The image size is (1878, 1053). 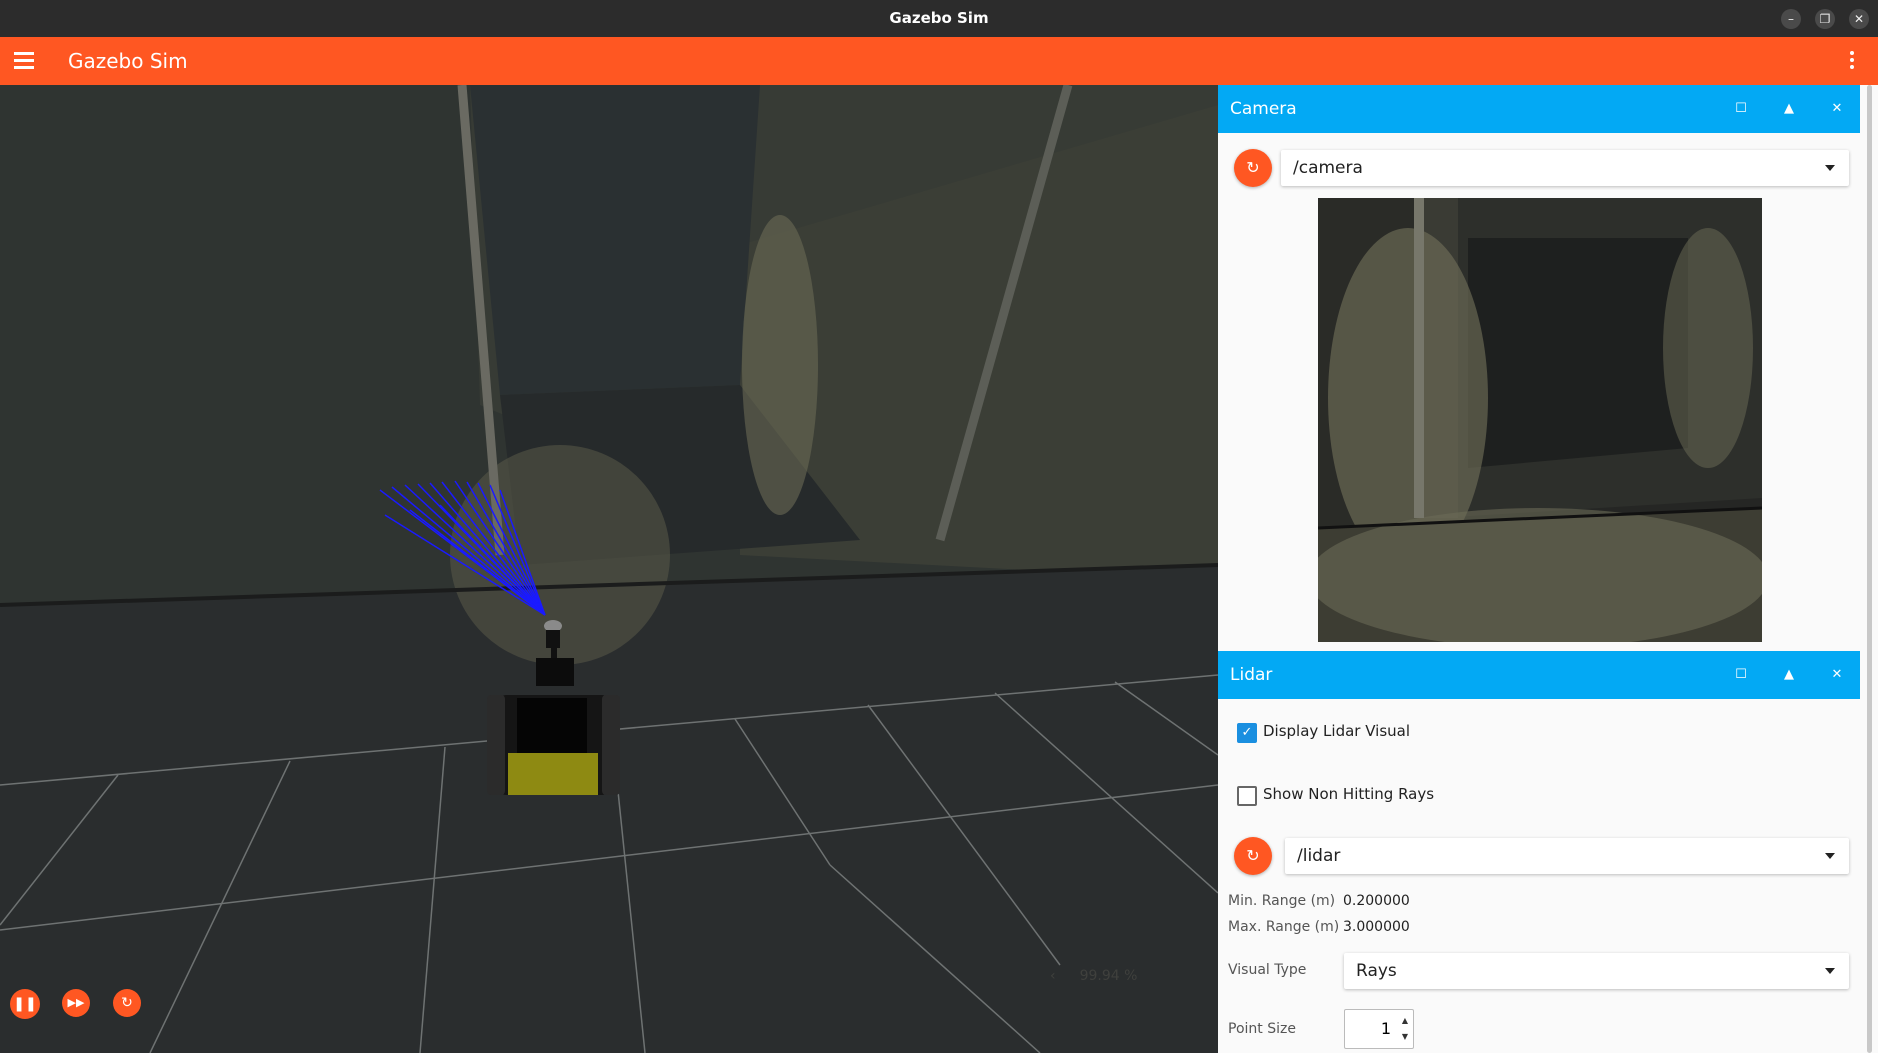 I want to click on step-icon: ▶▶, so click(x=76, y=1003).